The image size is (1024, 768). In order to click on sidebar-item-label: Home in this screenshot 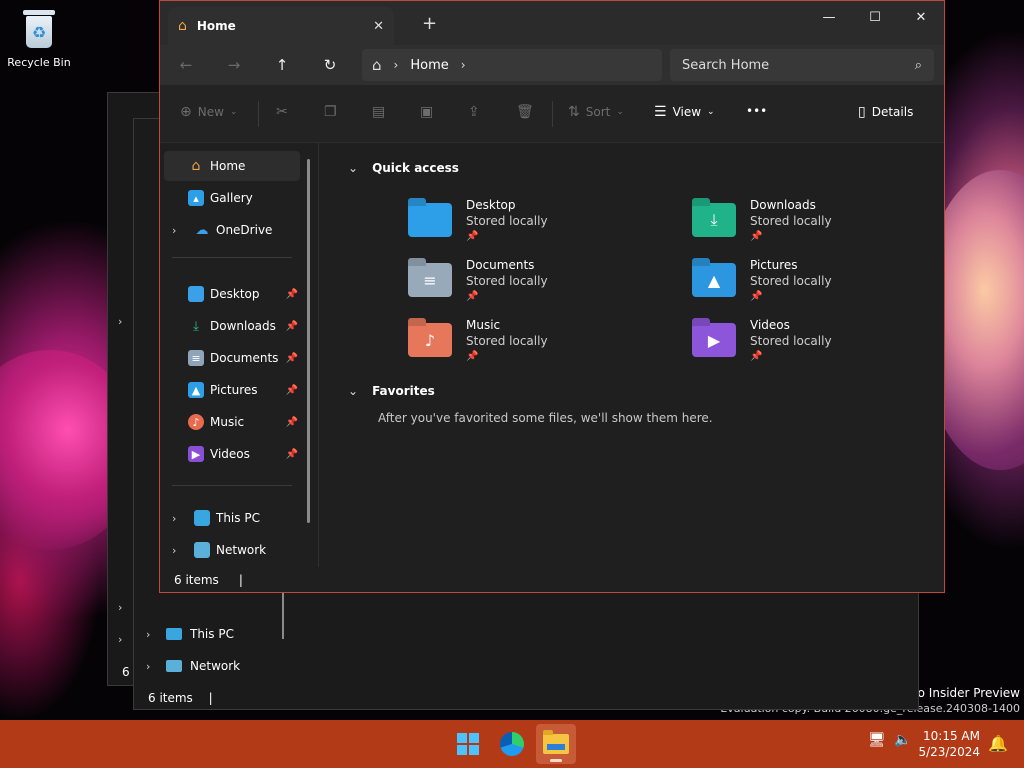, I will do `click(228, 166)`.